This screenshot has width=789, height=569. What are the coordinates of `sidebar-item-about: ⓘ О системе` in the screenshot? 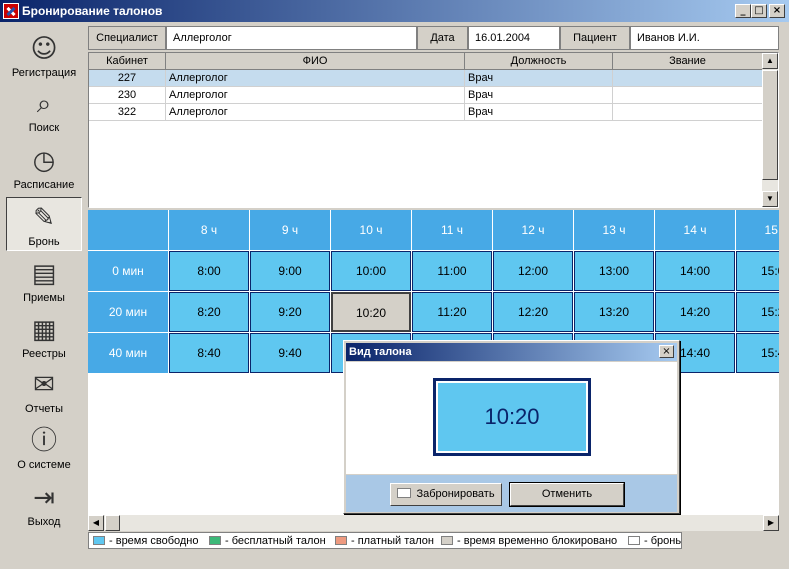 It's located at (44, 448).